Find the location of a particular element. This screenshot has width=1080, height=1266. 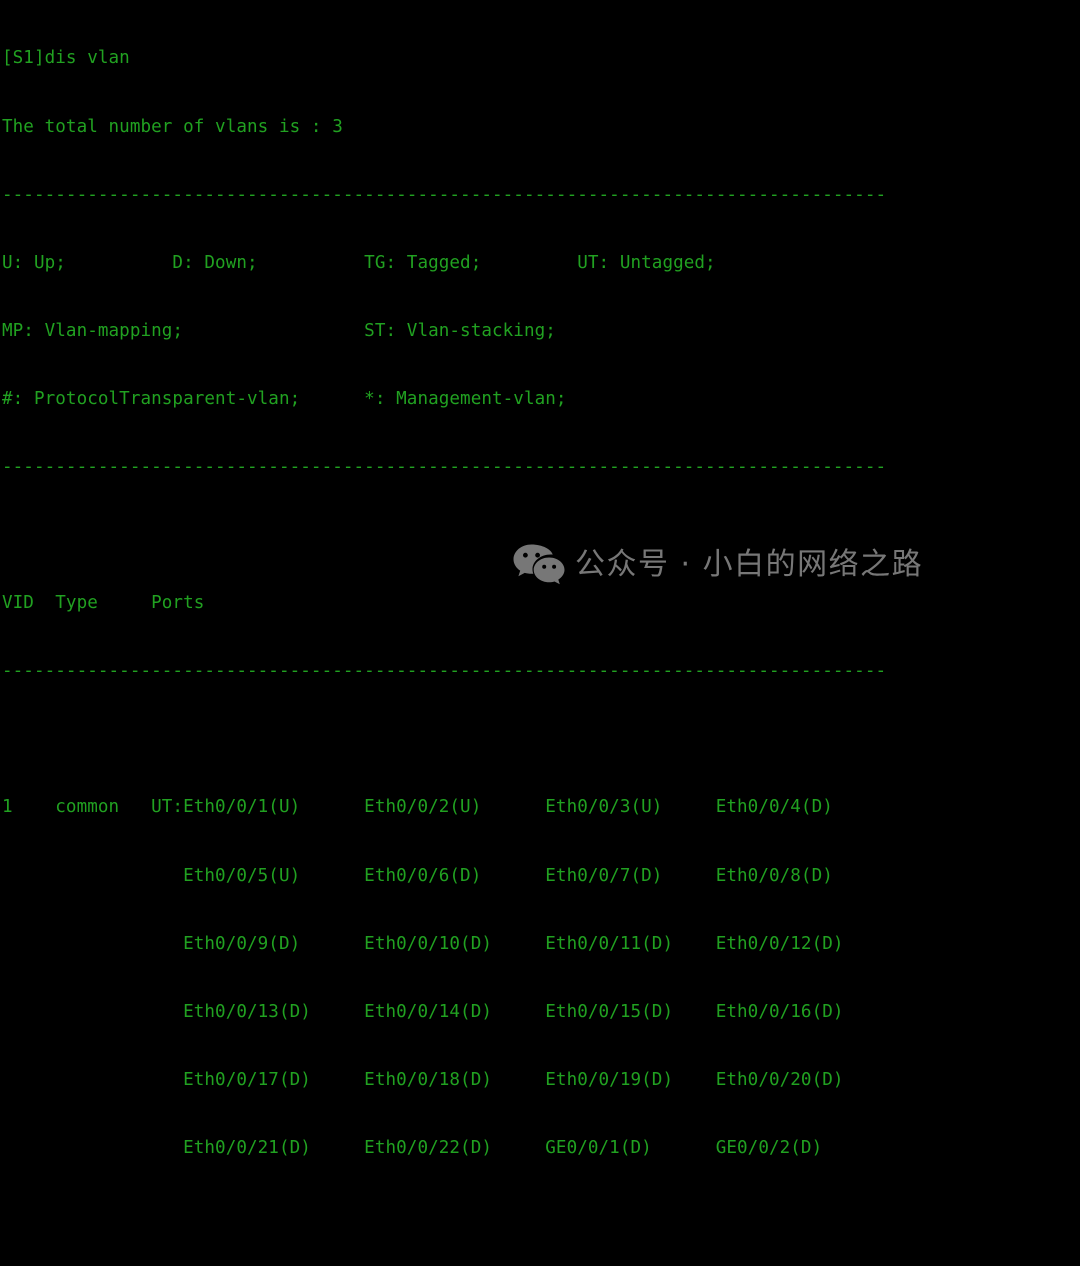

legend-row-2: MP: Vlan-mapping; ST: Vlan-stacking; is located at coordinates (279, 330).